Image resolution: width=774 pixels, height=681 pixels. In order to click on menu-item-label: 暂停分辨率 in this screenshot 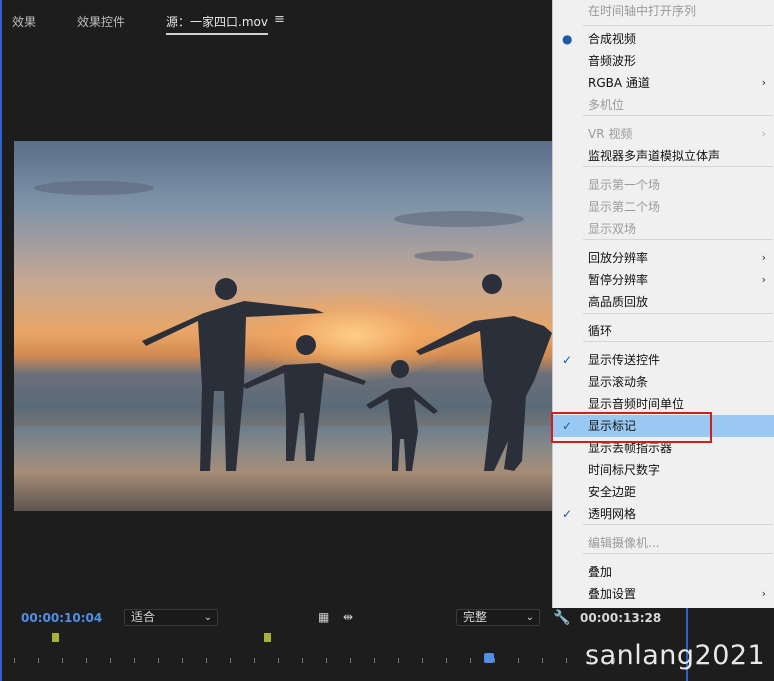, I will do `click(618, 280)`.